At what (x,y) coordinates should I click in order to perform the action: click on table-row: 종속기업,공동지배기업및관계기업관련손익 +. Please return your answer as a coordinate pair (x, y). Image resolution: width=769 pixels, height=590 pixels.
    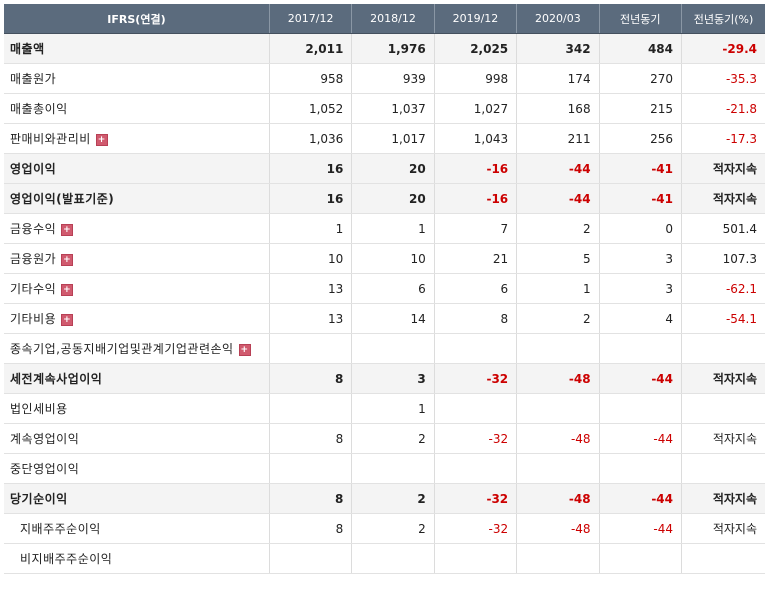
    Looking at the image, I should click on (384, 348).